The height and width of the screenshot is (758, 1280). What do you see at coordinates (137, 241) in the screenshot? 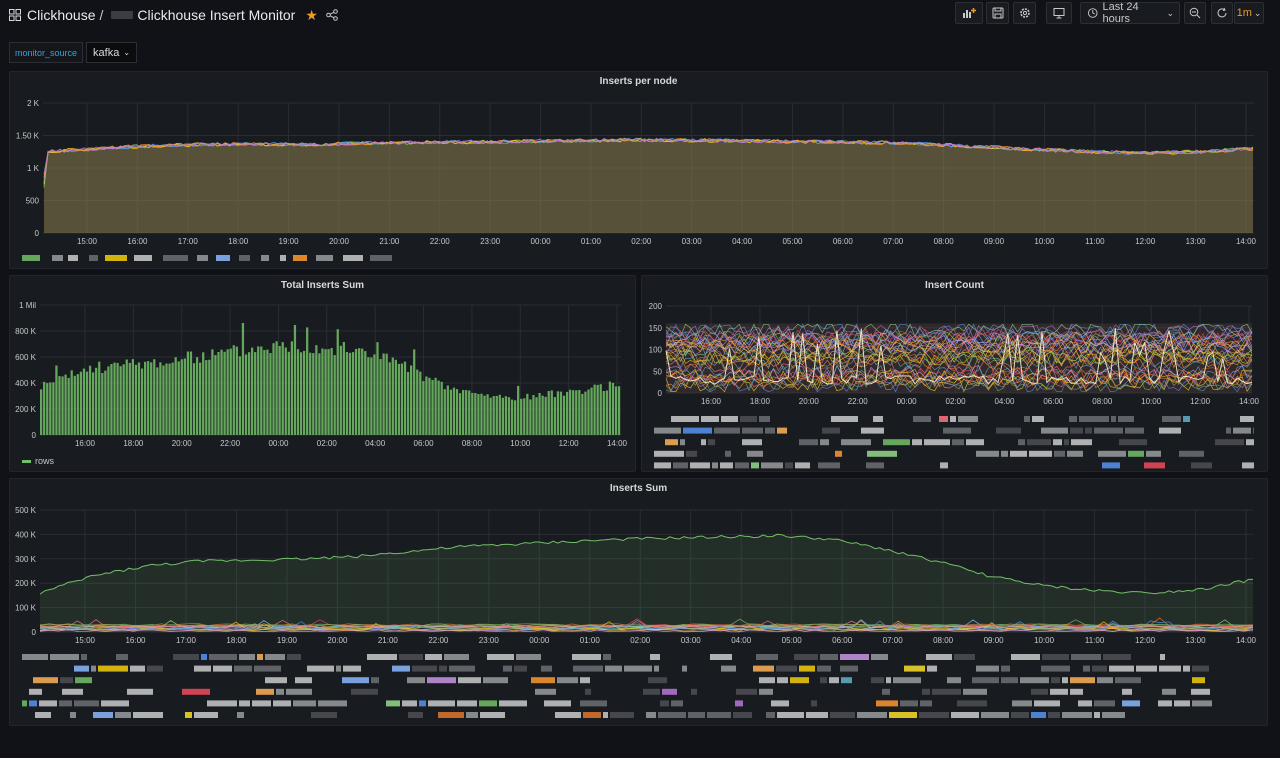
I see `x-tick-label: 16:00` at bounding box center [137, 241].